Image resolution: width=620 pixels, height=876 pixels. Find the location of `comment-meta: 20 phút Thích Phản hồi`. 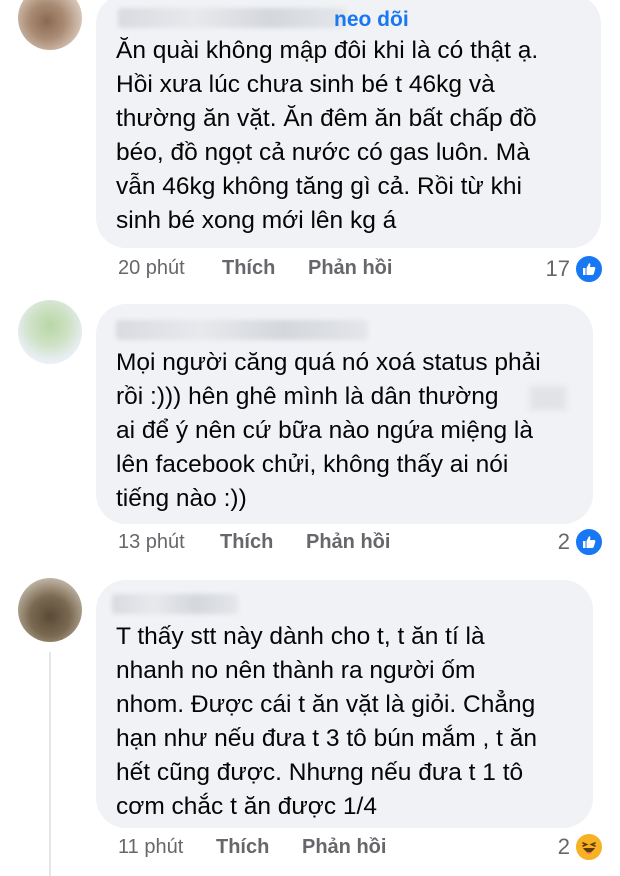

comment-meta: 20 phút Thích Phản hồi is located at coordinates (268, 268).